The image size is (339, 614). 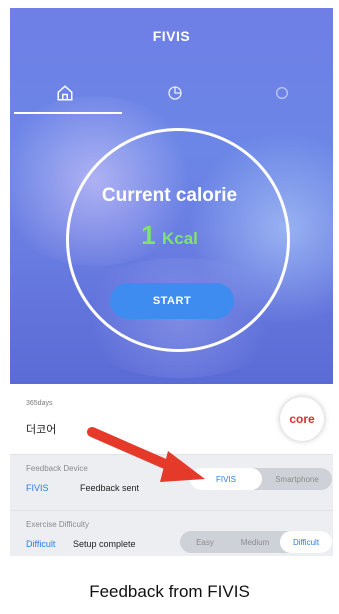 I want to click on difficulty-toggle: Easy Medium Difficult, so click(x=256, y=542).